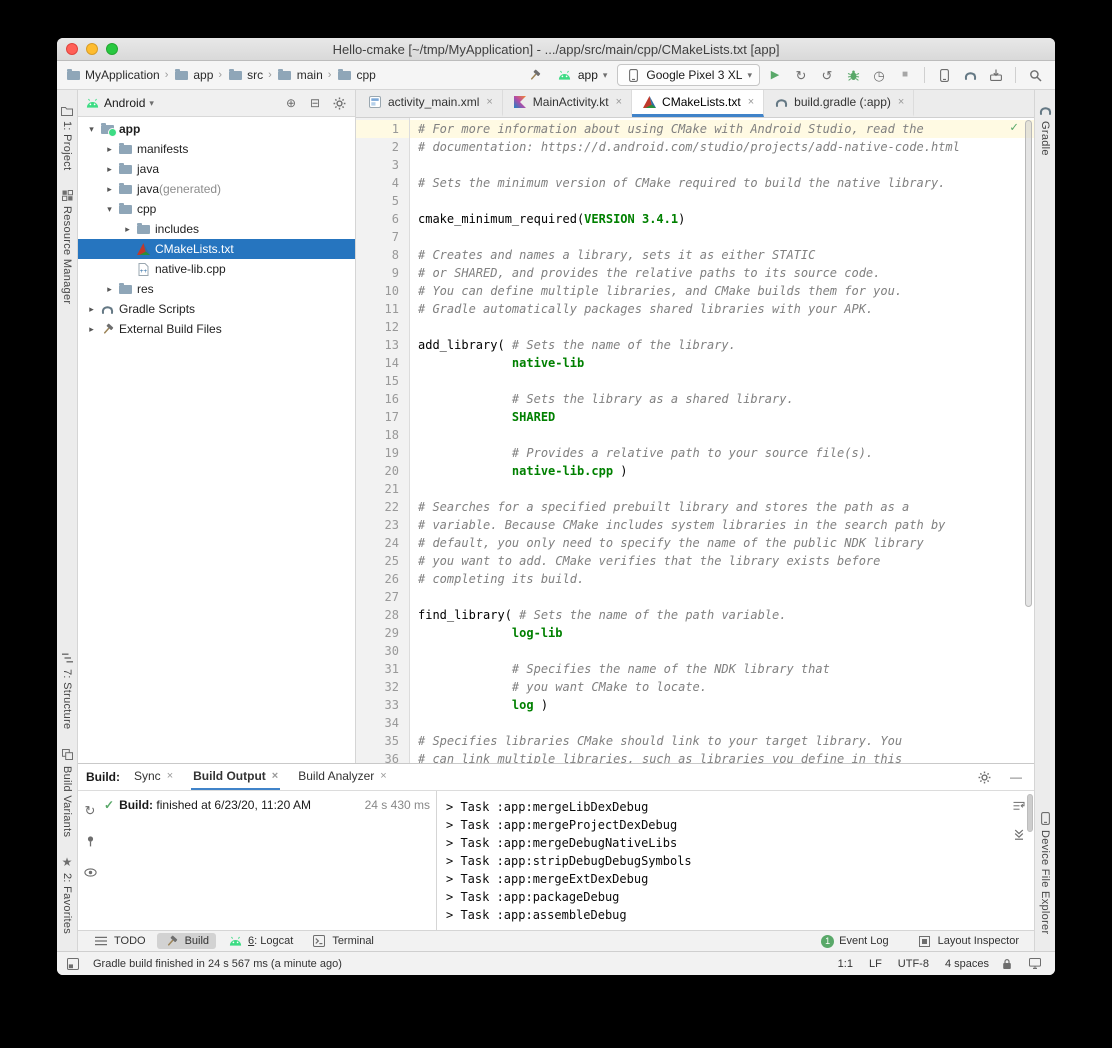 The image size is (1112, 1048). What do you see at coordinates (300, 75) in the screenshot?
I see `breadcrumb-item-main: main` at bounding box center [300, 75].